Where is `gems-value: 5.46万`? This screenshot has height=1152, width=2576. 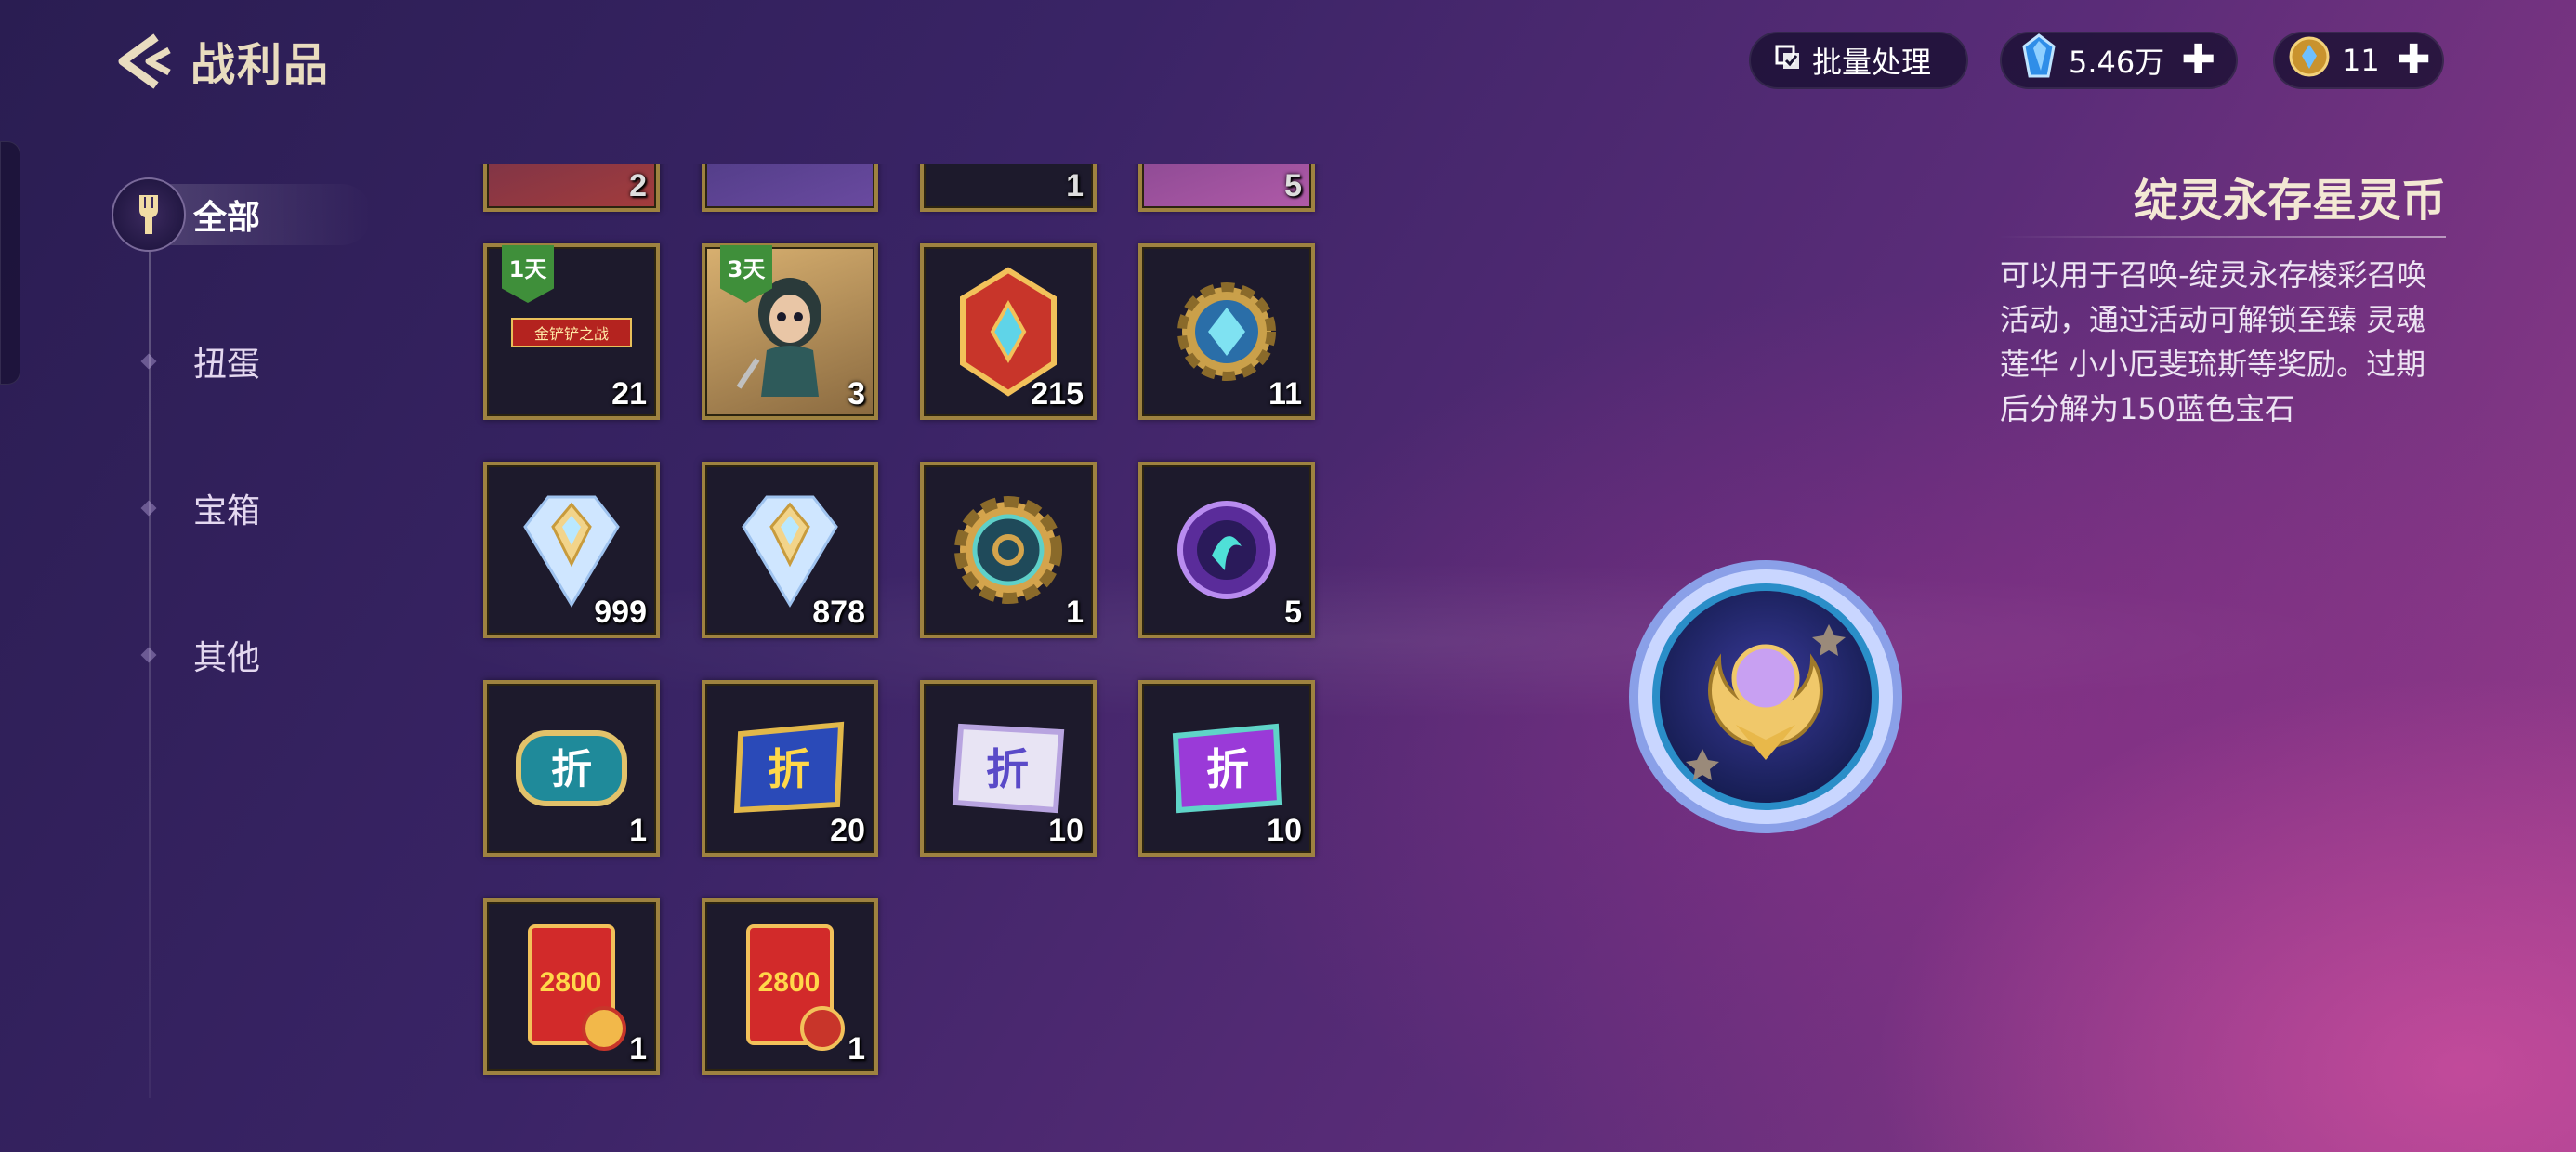 gems-value: 5.46万 is located at coordinates (2117, 63).